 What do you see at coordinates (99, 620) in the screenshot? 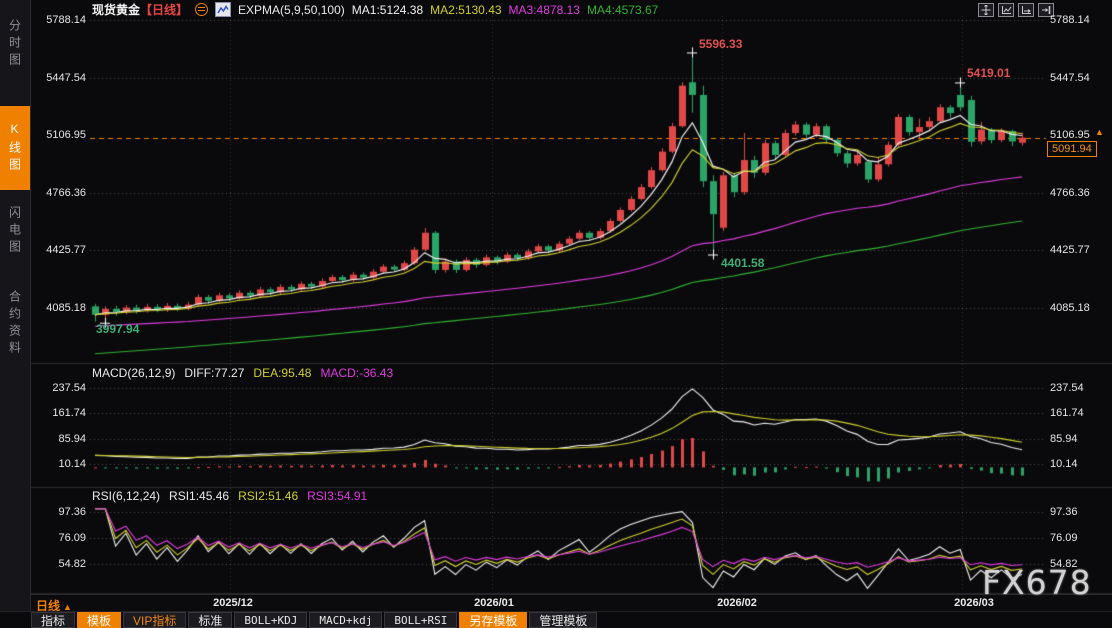
I see `tab-templates: 模板` at bounding box center [99, 620].